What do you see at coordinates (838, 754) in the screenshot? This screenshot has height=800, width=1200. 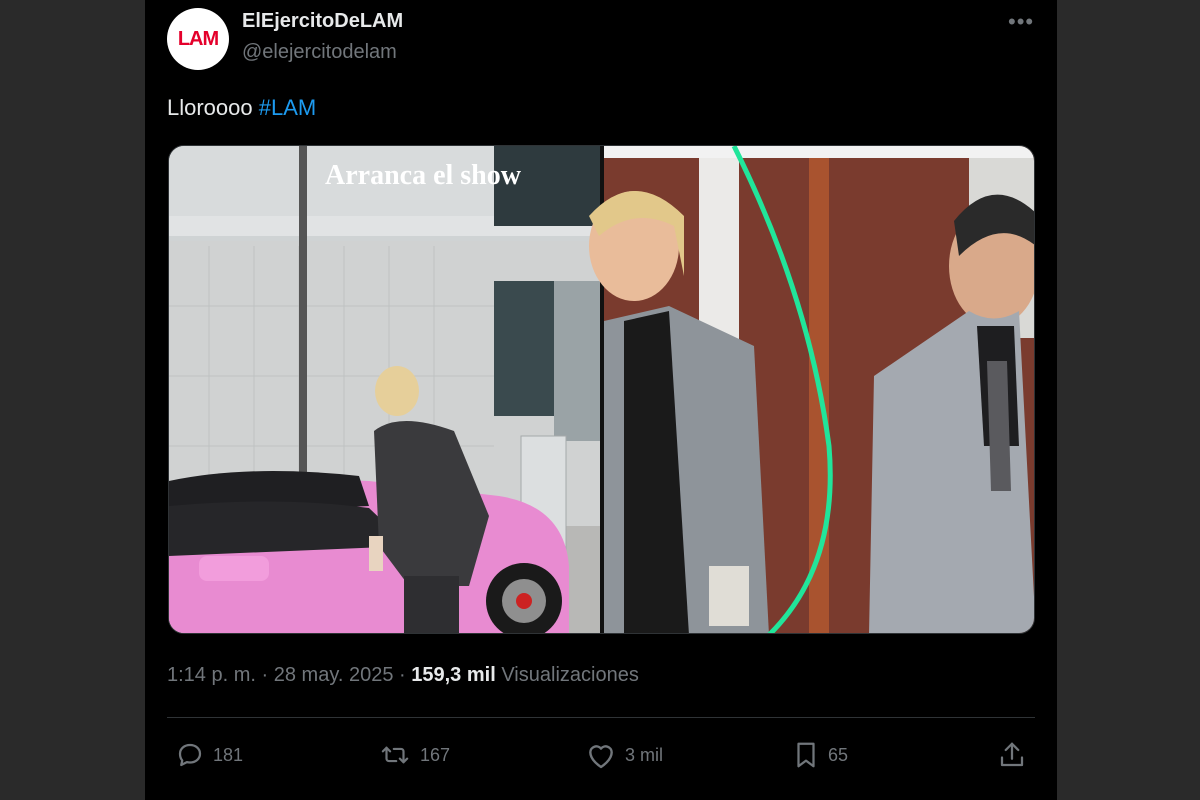 I see `bookmark-count: 65` at bounding box center [838, 754].